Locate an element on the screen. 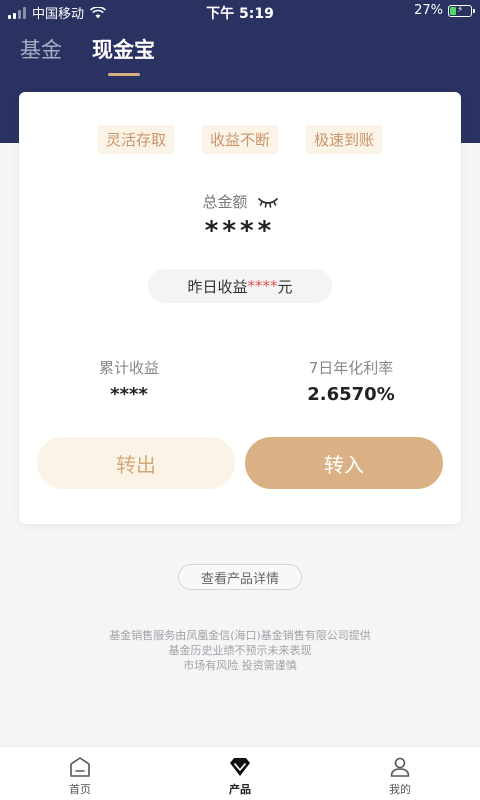 The height and width of the screenshot is (800, 480). bottom-tab-bar: 首页 产品 我的 is located at coordinates (240, 773).